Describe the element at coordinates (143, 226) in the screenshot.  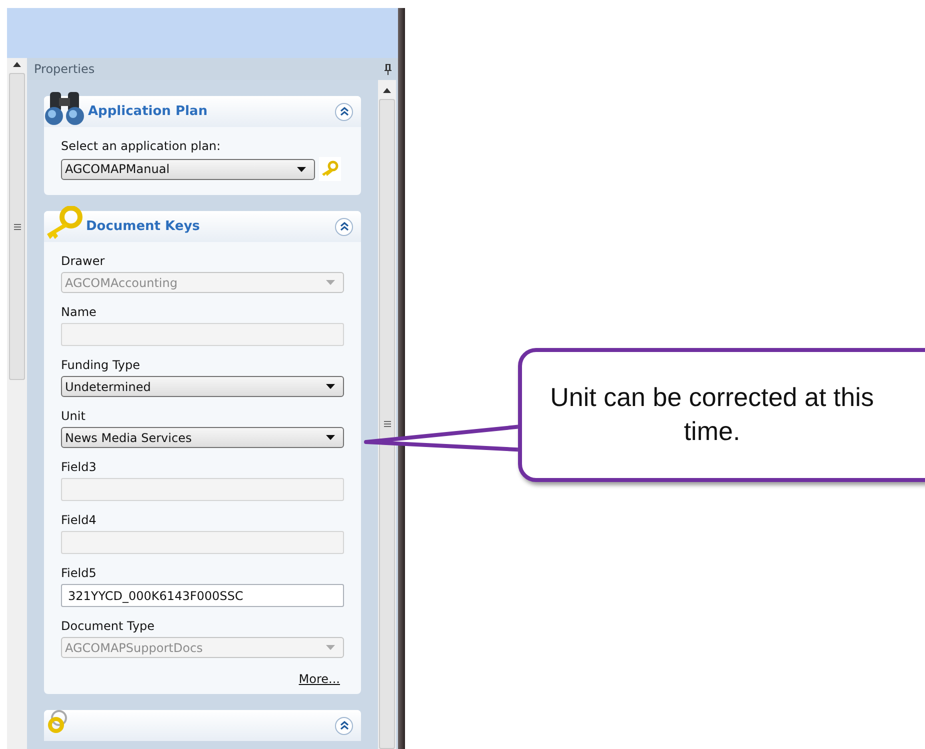
I see `section-title: Document Keys` at that location.